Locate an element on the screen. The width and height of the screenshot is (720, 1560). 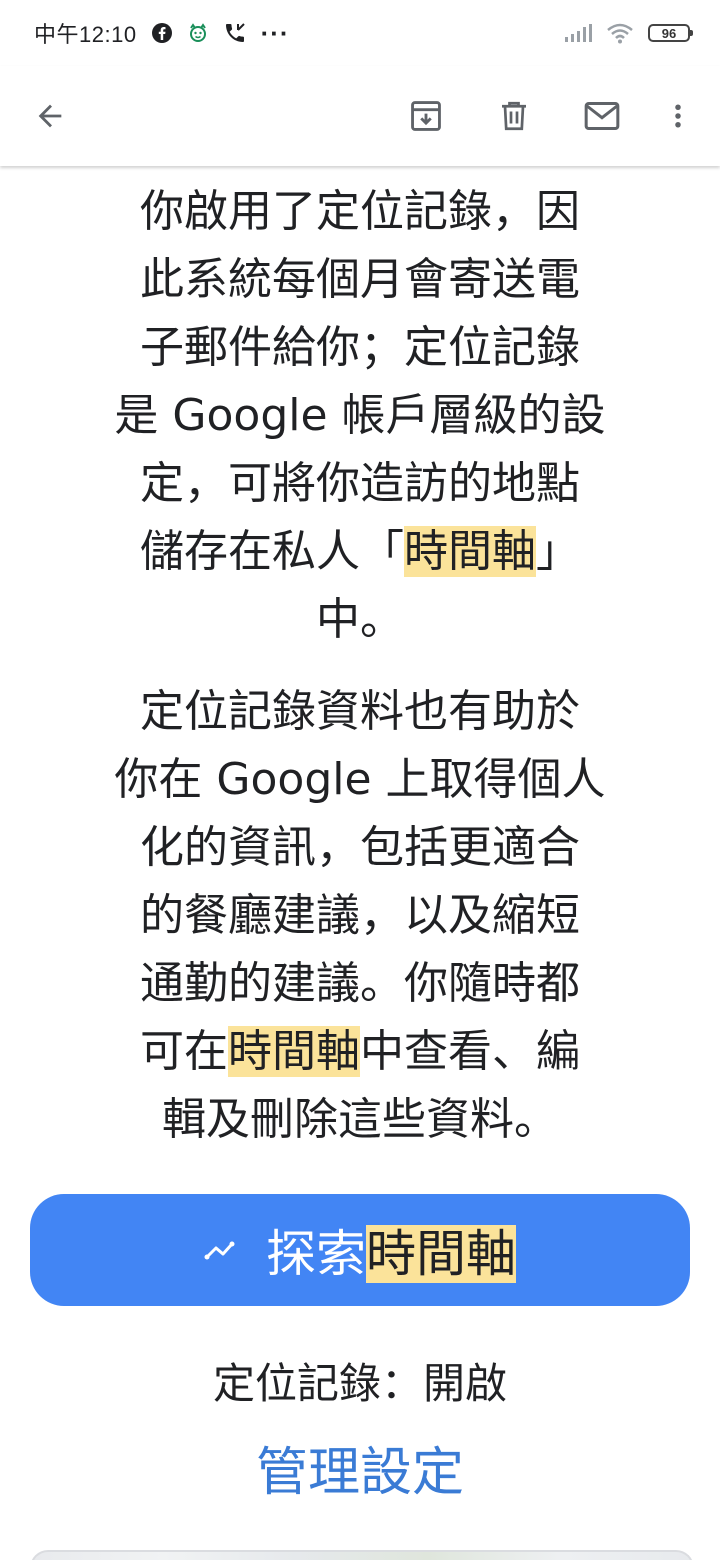
archive-icon is located at coordinates (426, 116).